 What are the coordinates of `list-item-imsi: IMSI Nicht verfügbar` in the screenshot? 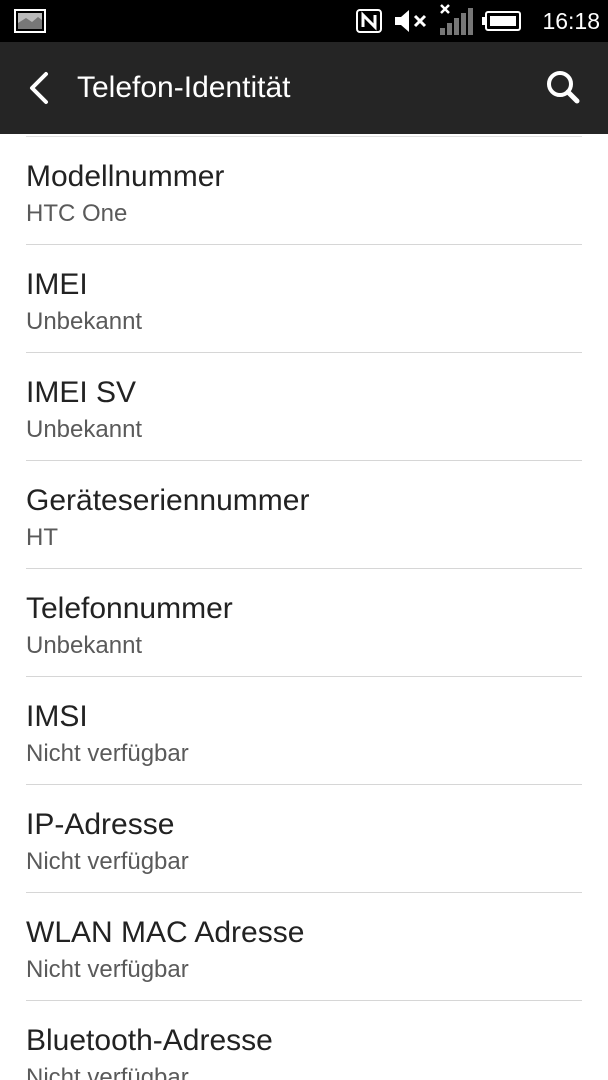 It's located at (304, 731).